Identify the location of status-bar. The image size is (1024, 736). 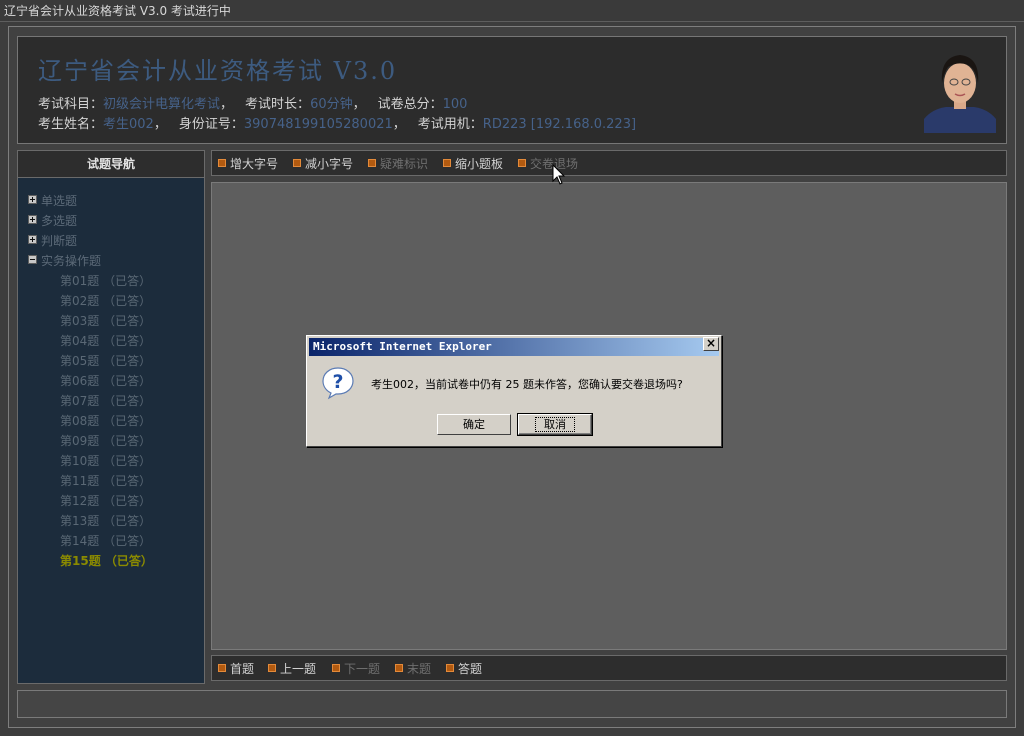
(512, 704).